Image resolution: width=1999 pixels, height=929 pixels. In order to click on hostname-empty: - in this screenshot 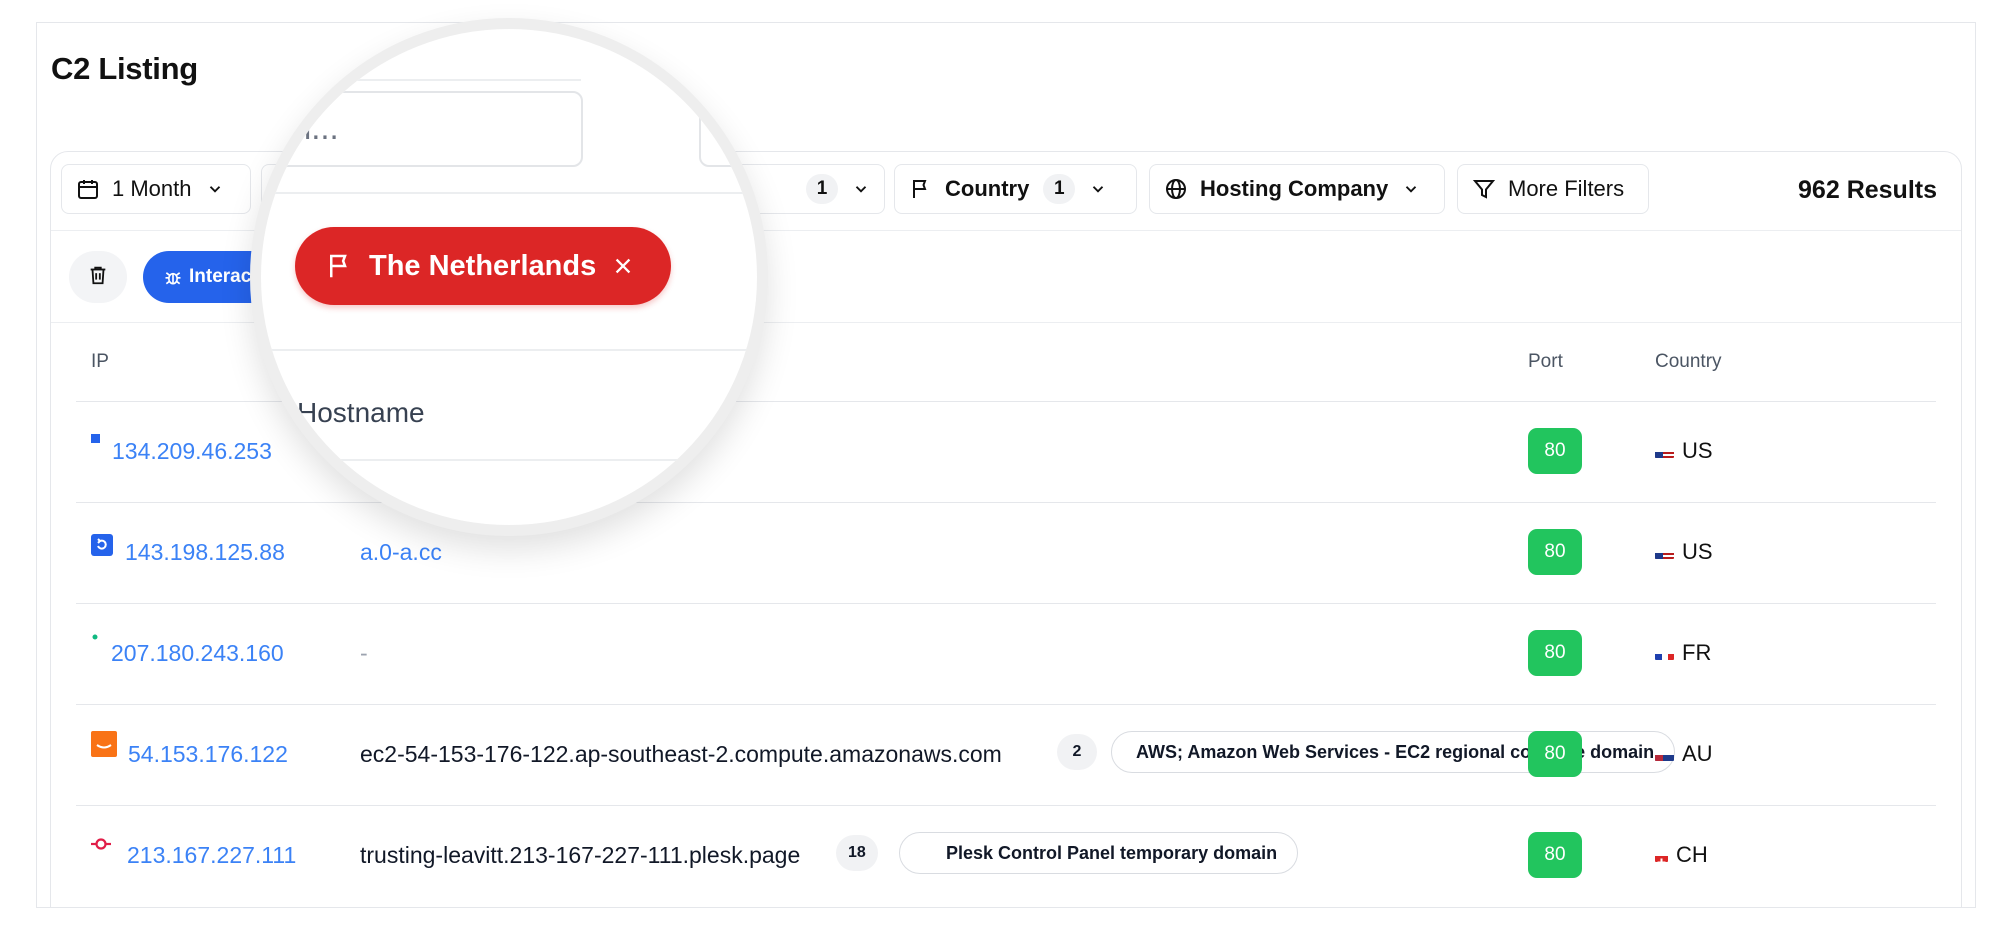, I will do `click(364, 653)`.